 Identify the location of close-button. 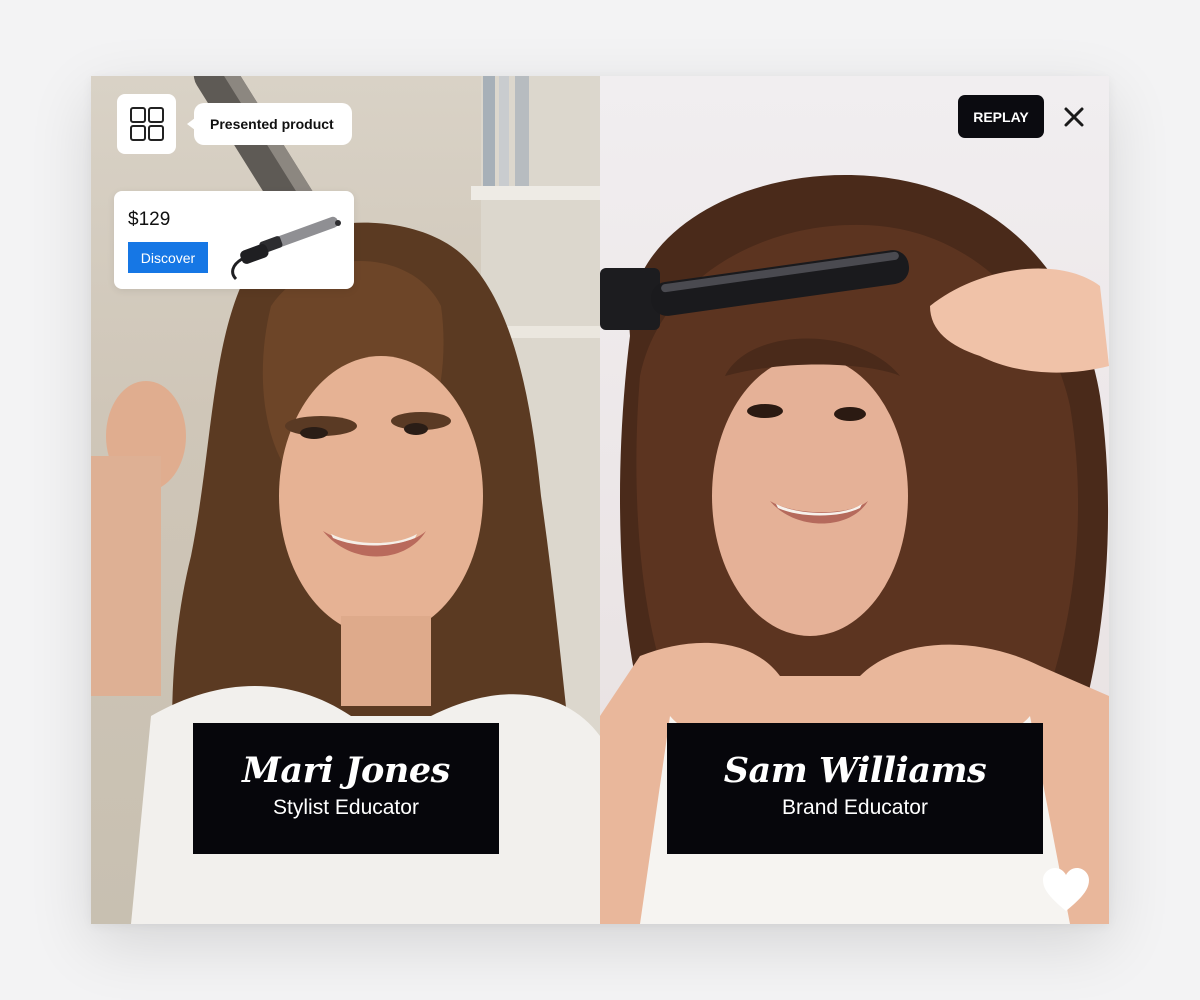
(1074, 117).